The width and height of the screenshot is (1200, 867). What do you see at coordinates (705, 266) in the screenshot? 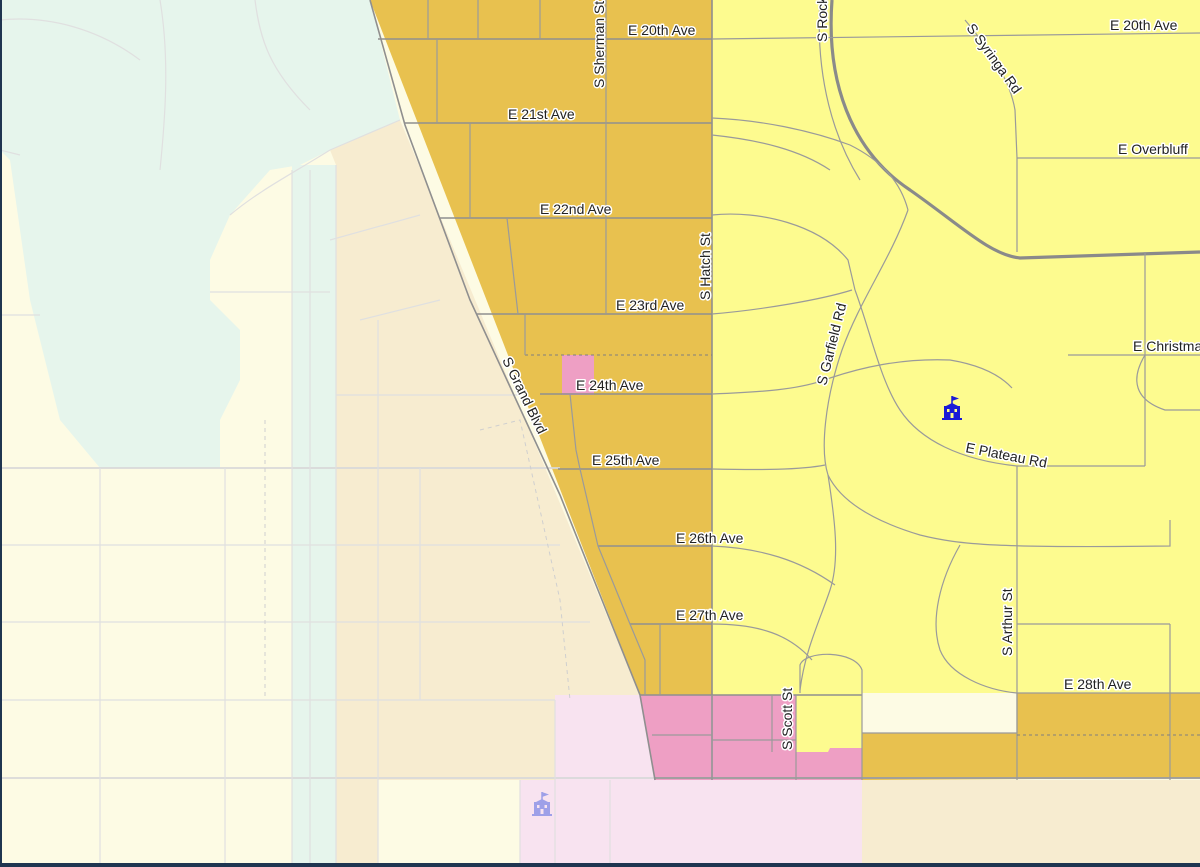
I see `label-s-hatch-st: S Hatch St` at bounding box center [705, 266].